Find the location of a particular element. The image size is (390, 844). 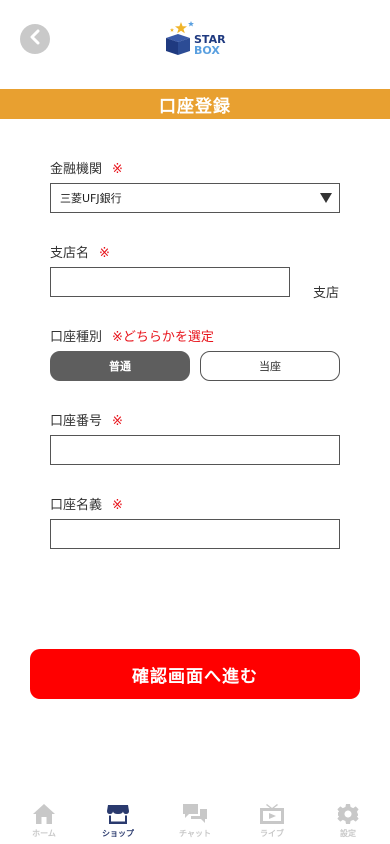

back-button is located at coordinates (35, 39).